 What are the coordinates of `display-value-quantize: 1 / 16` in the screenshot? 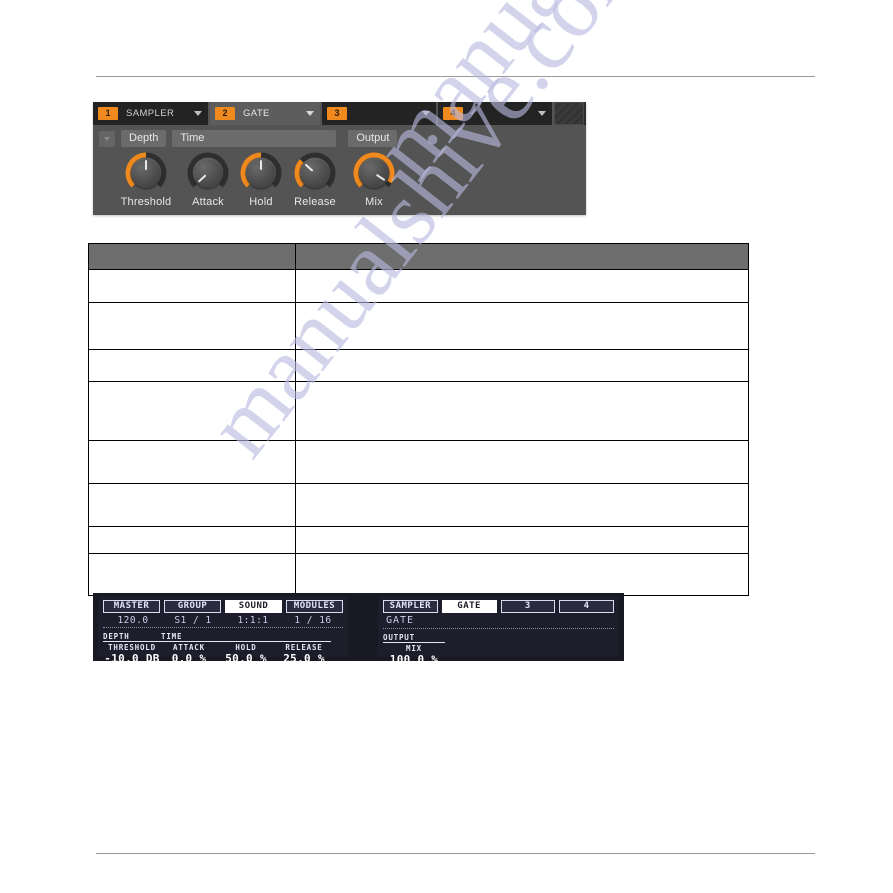 It's located at (313, 620).